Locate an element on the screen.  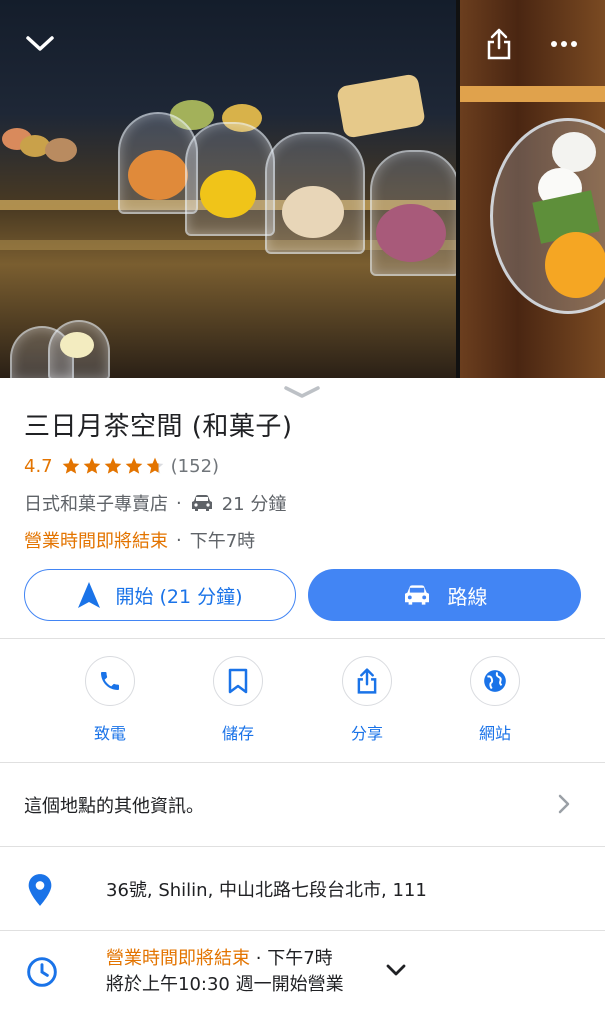
save-label: 儲存 is located at coordinates (237, 733).